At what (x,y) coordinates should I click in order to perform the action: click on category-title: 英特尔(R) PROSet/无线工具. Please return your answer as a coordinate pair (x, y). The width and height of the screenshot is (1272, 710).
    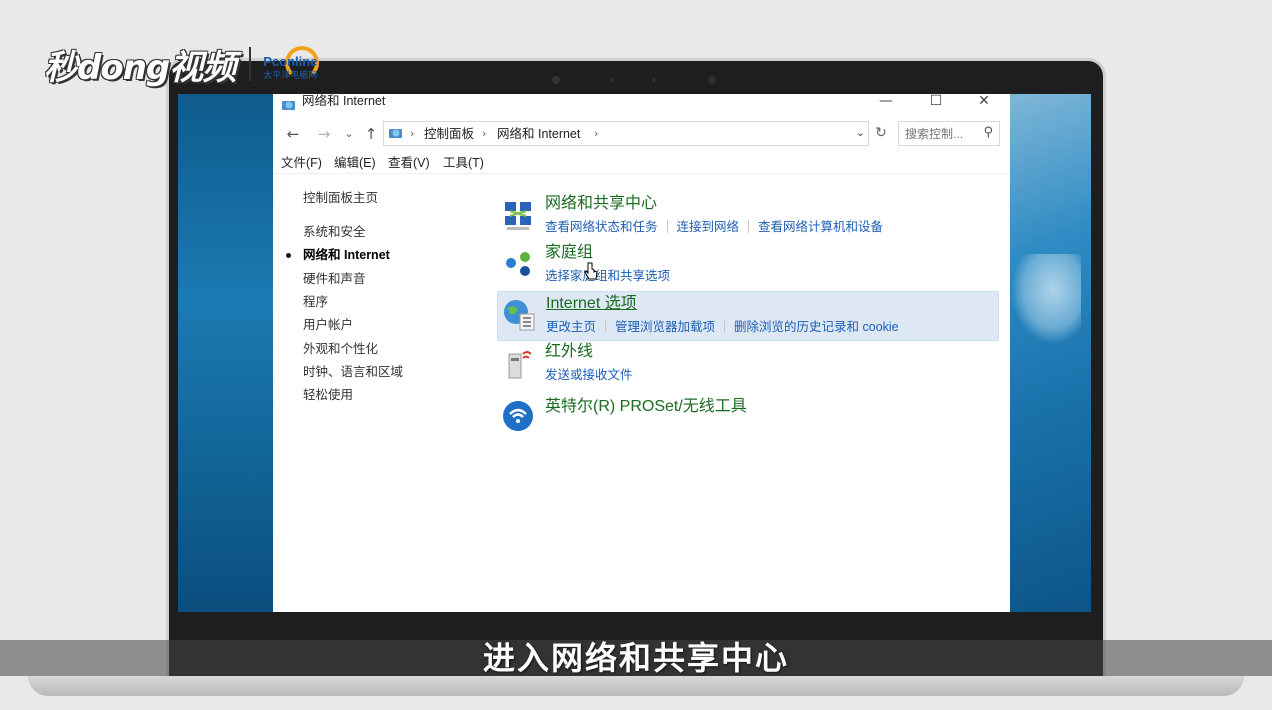
    Looking at the image, I should click on (646, 407).